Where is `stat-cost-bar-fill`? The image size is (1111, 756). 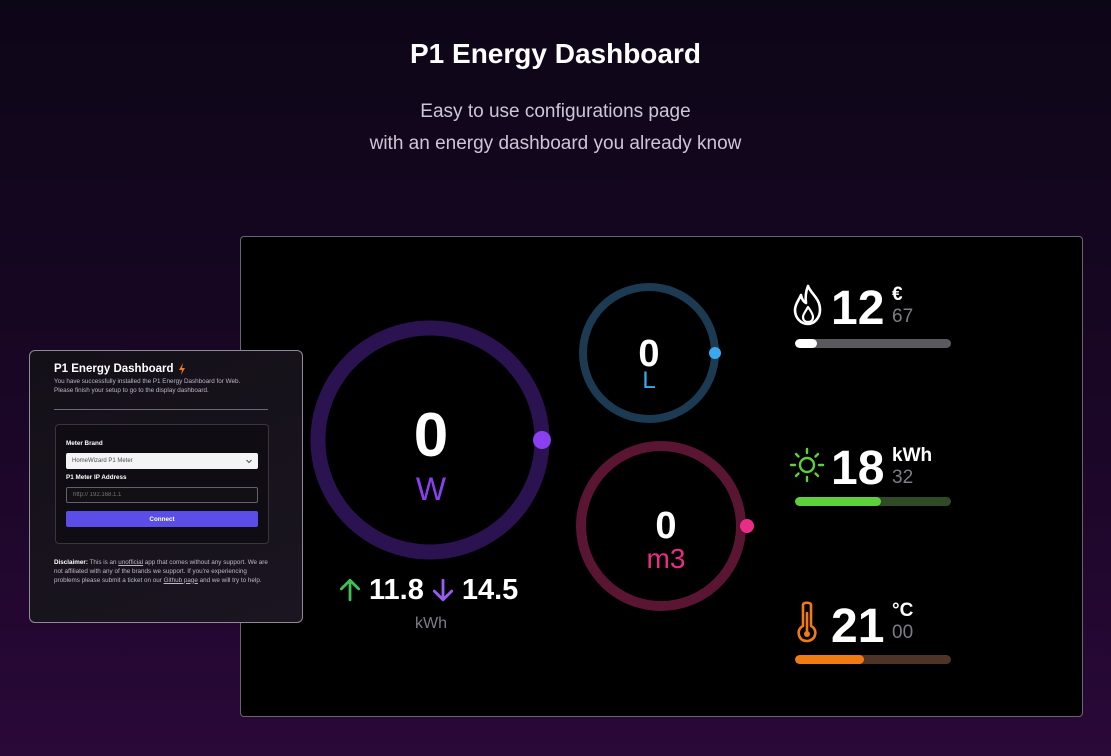 stat-cost-bar-fill is located at coordinates (806, 343).